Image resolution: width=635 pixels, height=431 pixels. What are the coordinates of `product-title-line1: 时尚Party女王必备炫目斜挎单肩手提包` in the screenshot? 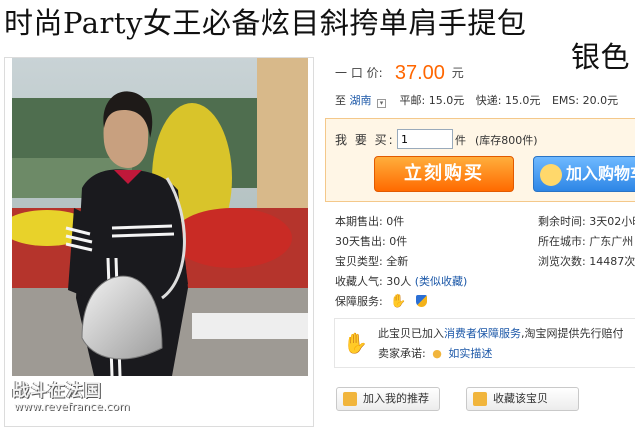 It's located at (265, 23).